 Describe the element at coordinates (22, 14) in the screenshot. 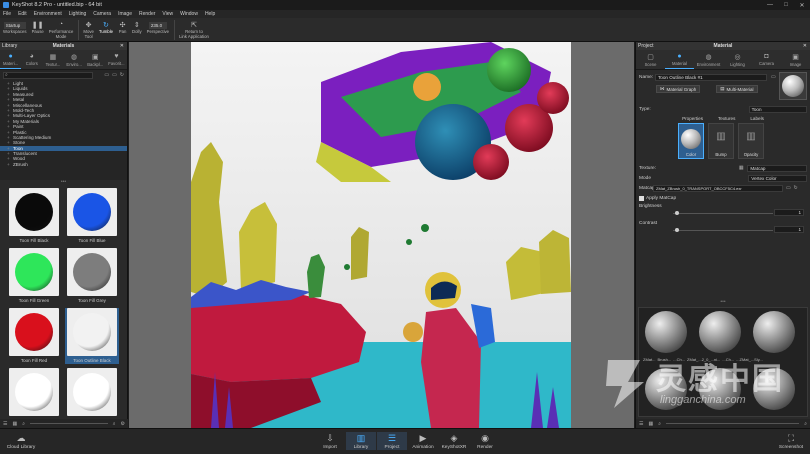

I see `menu-edit: Edit` at that location.